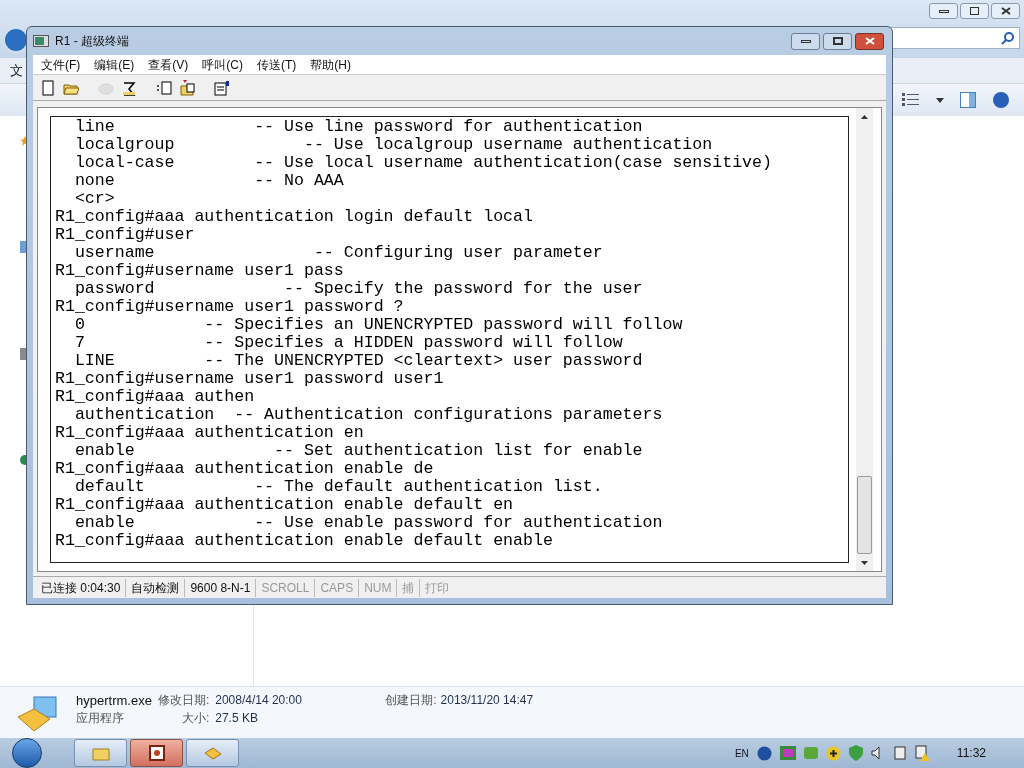 Image resolution: width=1024 pixels, height=768 pixels. I want to click on terminal-line: R1_config#username user1 pass, so click(200, 271).